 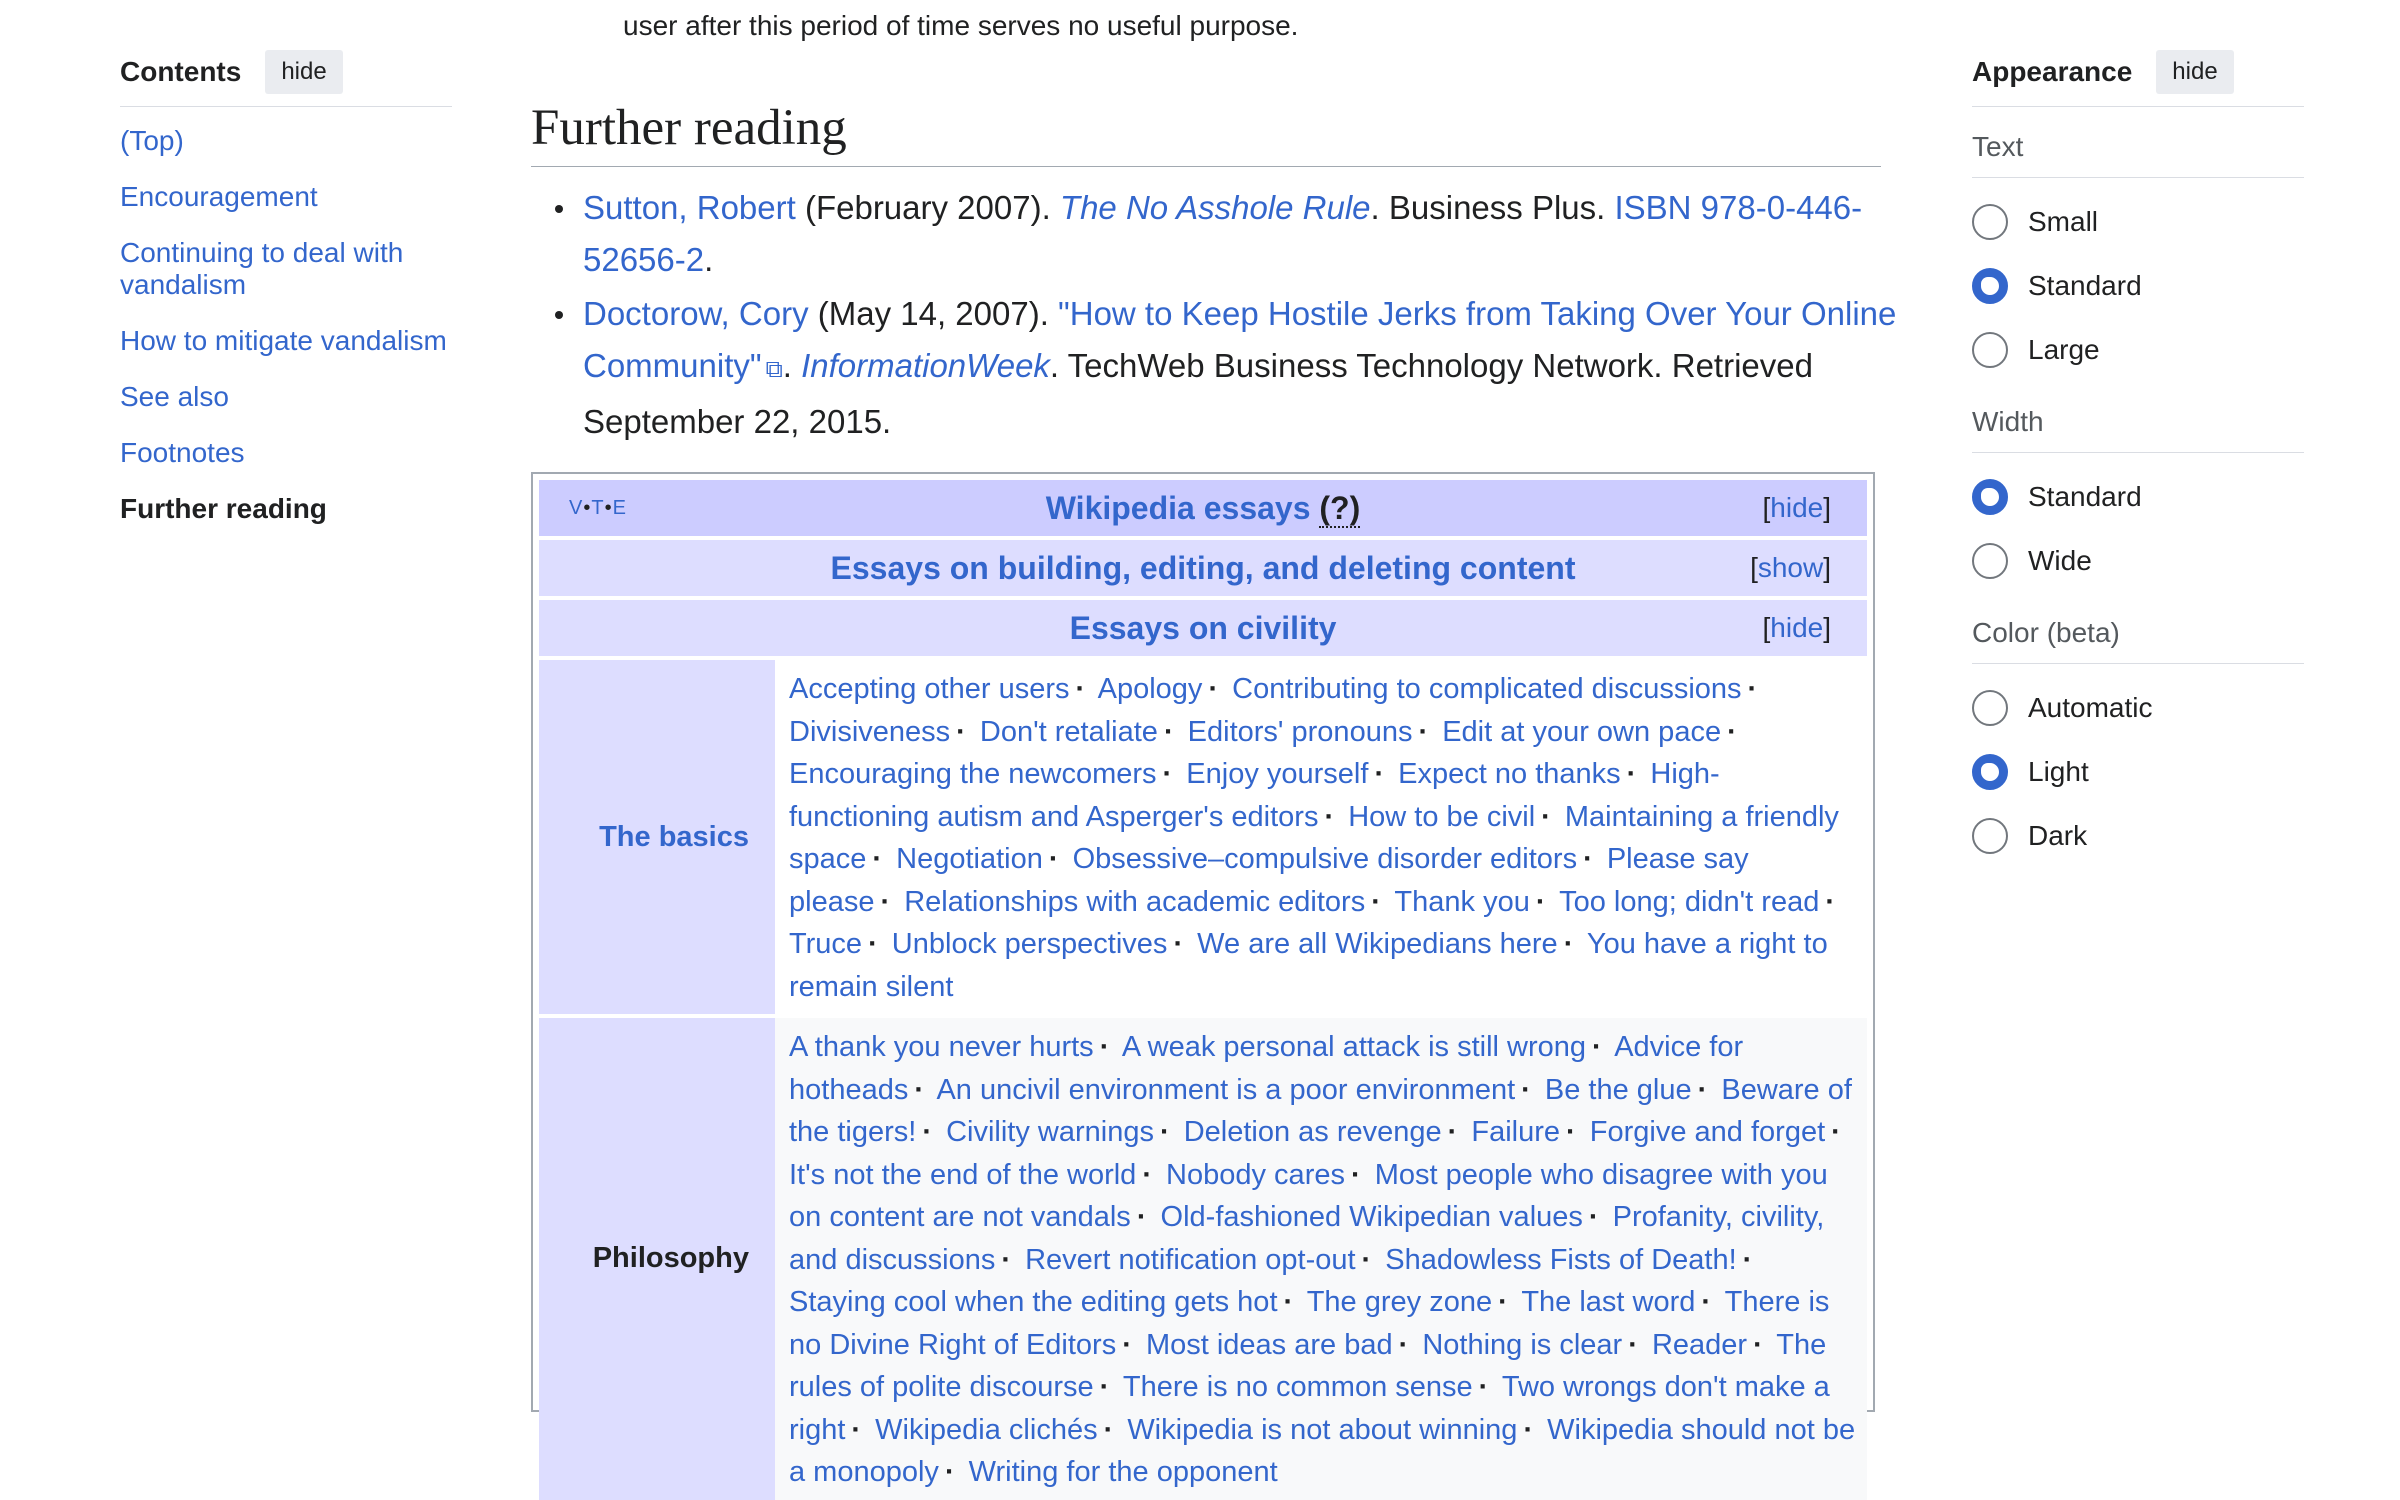 I want to click on navbox-link: Obsessive–compulsive disorder editors, so click(x=1325, y=859).